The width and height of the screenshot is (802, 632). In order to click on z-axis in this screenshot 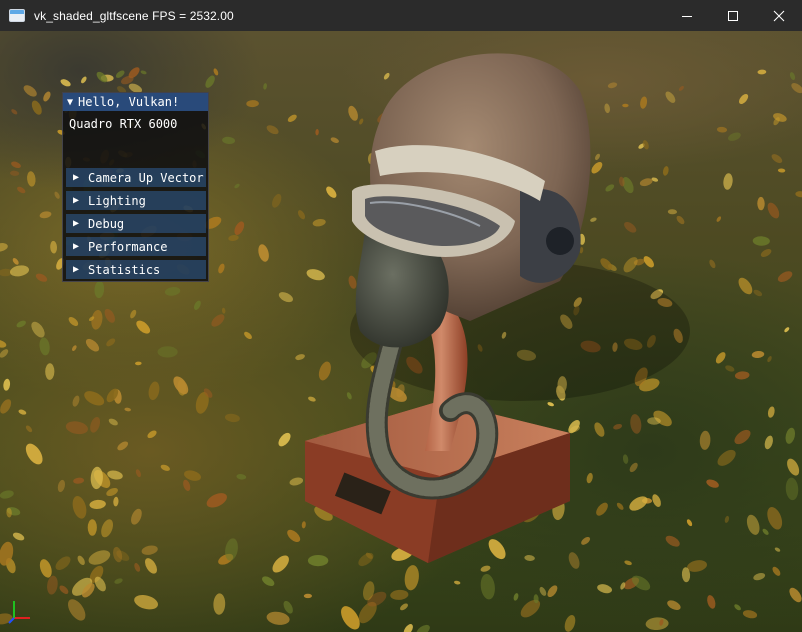, I will do `click(11, 620)`.